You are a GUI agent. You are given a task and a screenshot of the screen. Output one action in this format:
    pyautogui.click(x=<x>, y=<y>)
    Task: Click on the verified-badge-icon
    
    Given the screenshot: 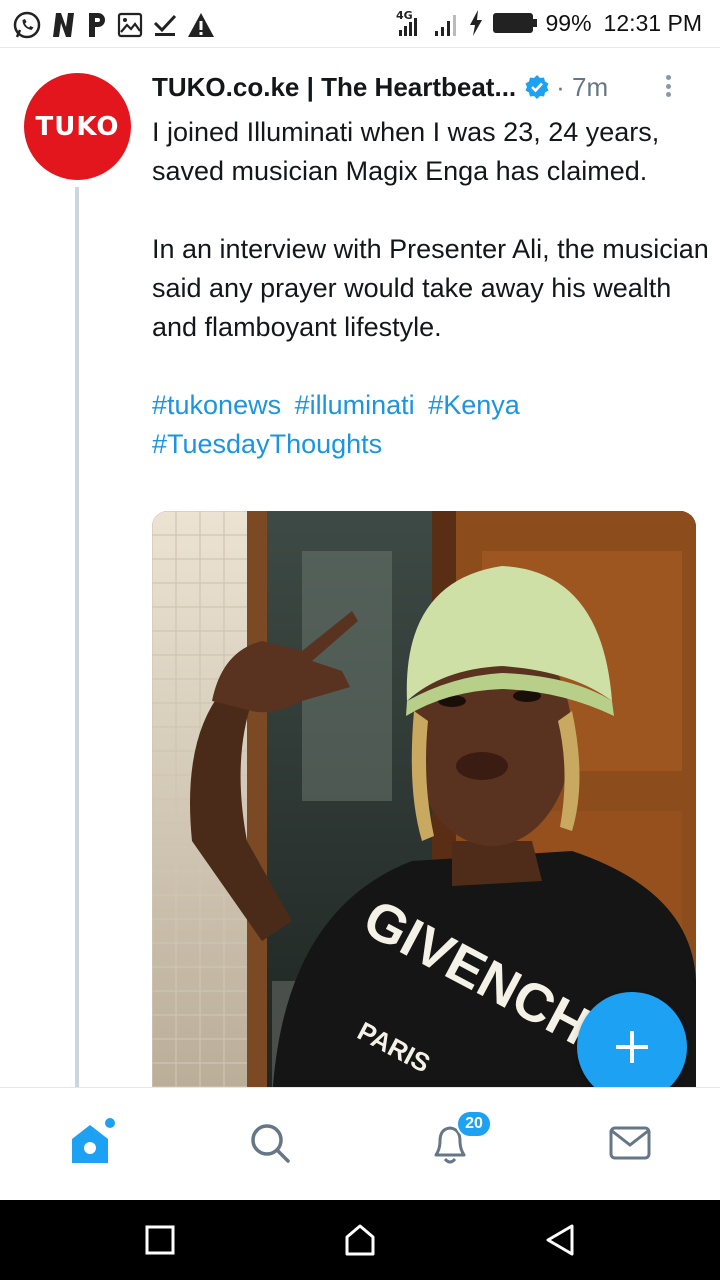 What is the action you would take?
    pyautogui.click(x=537, y=87)
    